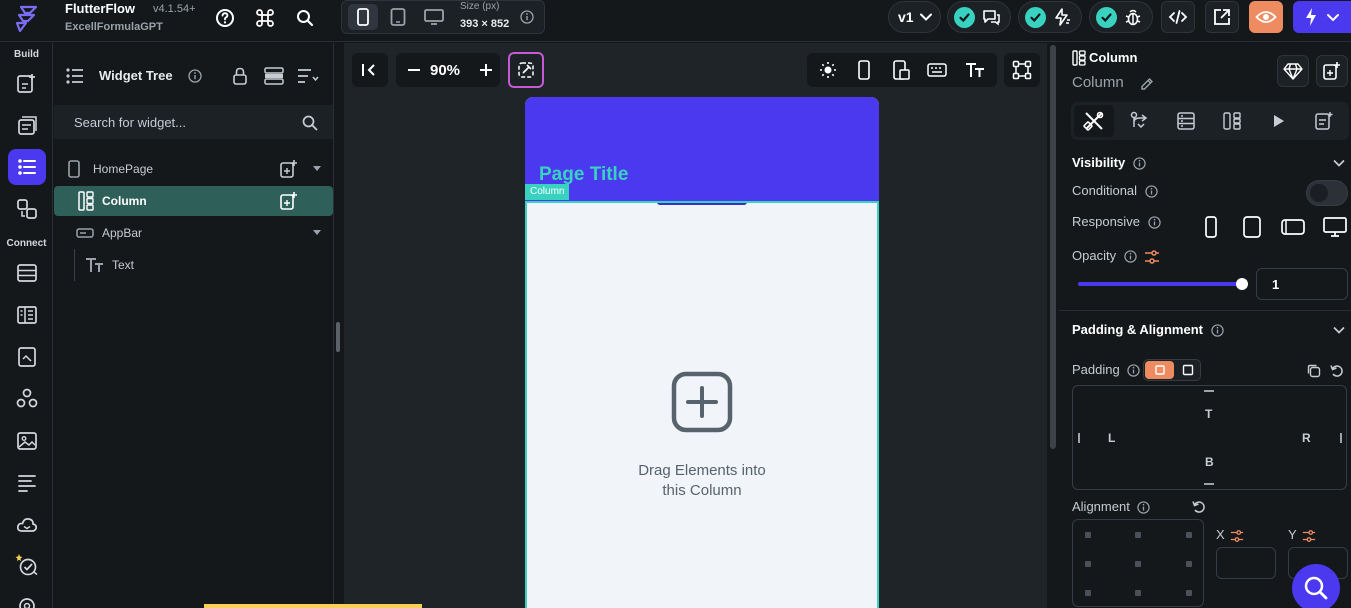  Describe the element at coordinates (184, 122) in the screenshot. I see `widget-search-input` at that location.